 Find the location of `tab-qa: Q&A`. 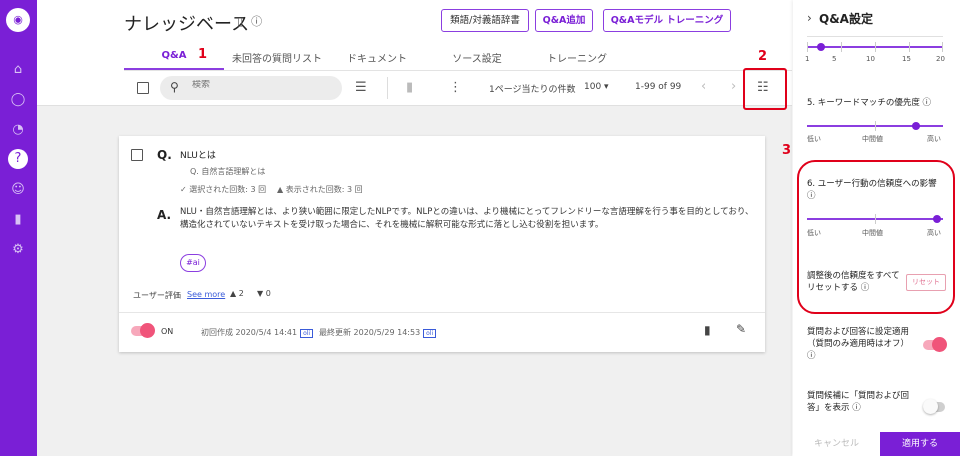

tab-qa: Q&A is located at coordinates (174, 55).